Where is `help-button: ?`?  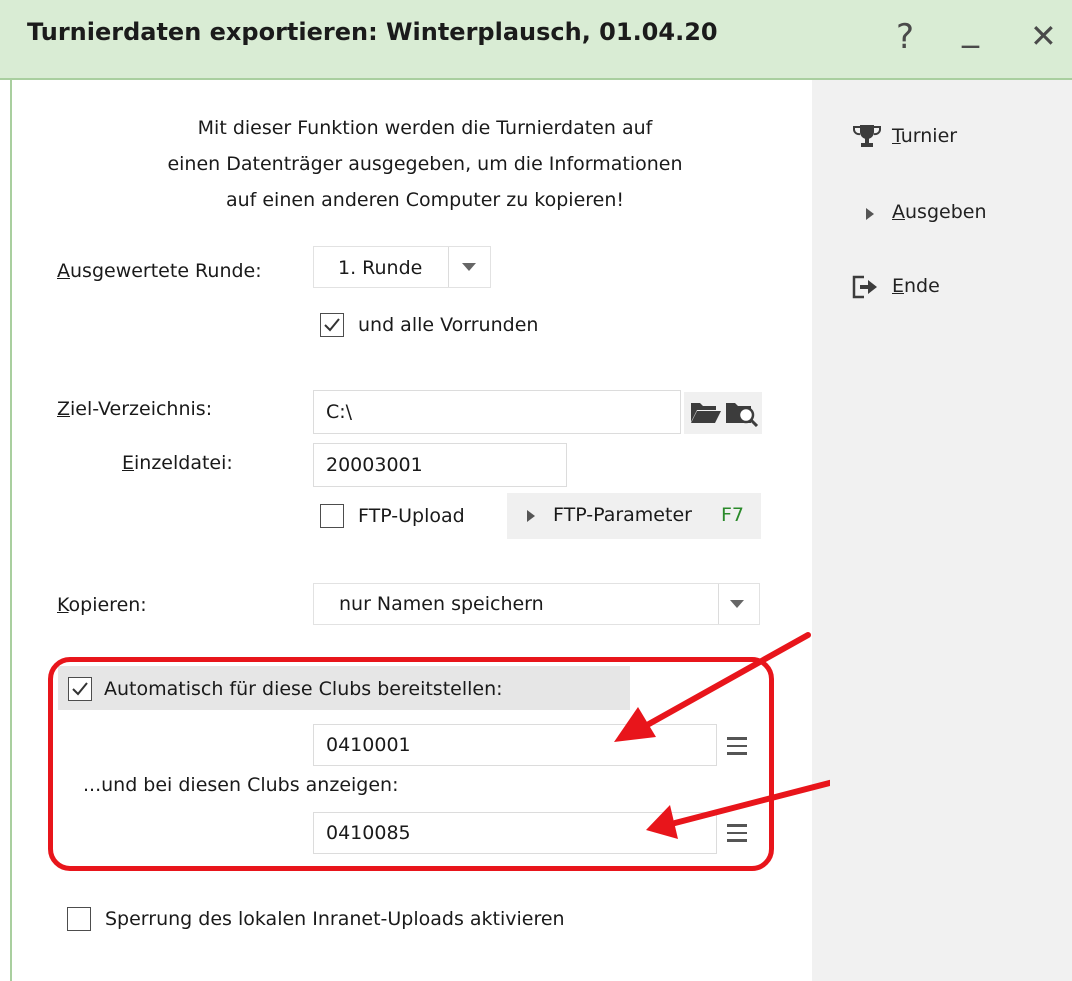
help-button: ? is located at coordinates (905, 37).